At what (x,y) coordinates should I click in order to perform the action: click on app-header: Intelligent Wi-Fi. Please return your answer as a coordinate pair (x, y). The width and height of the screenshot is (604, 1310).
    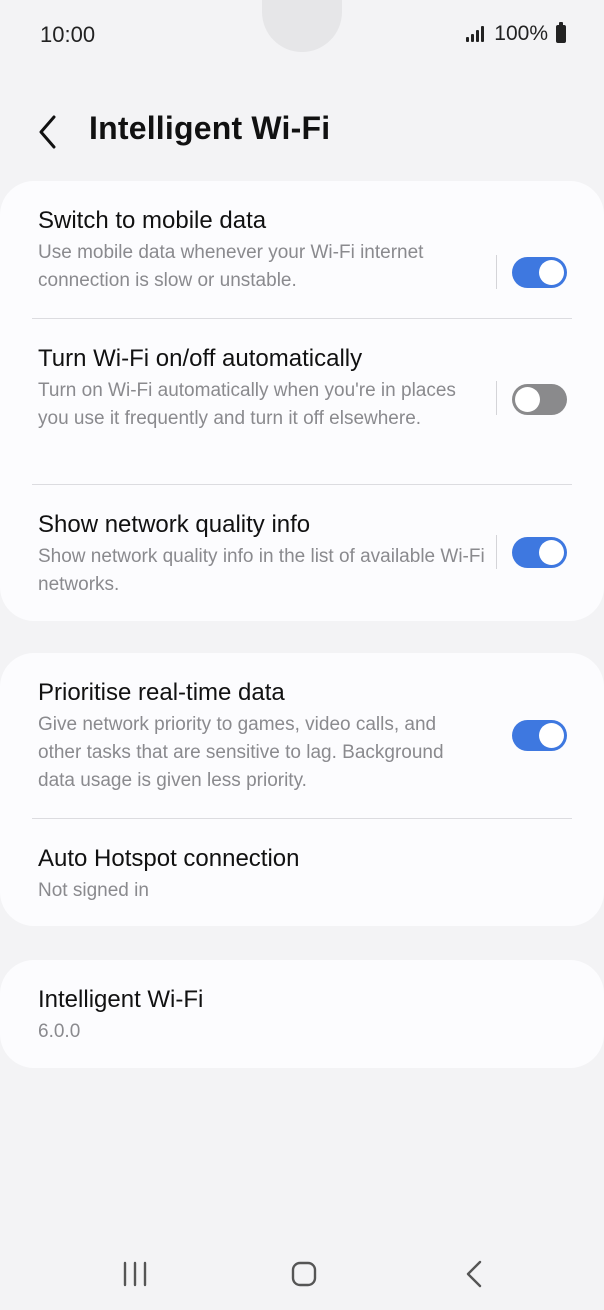
    Looking at the image, I should click on (302, 132).